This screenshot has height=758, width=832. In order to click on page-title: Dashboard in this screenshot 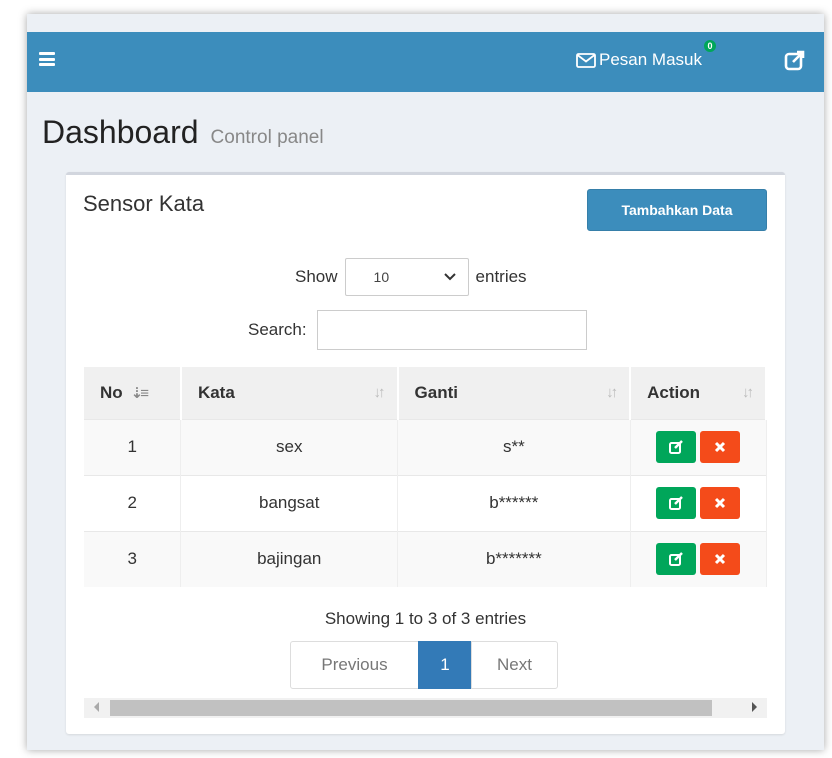, I will do `click(120, 132)`.